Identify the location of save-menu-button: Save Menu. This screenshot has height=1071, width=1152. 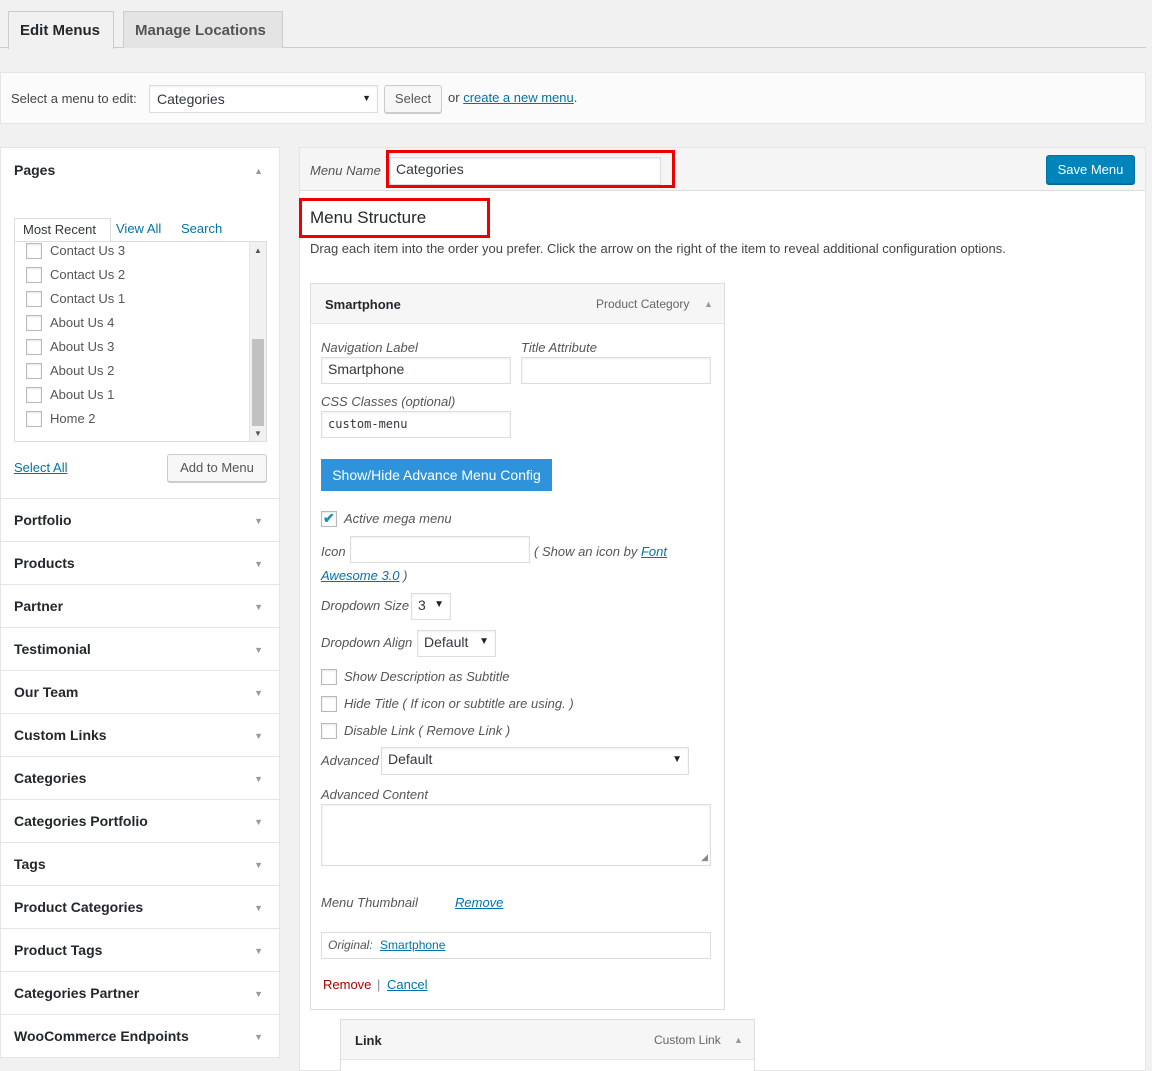
(1090, 169).